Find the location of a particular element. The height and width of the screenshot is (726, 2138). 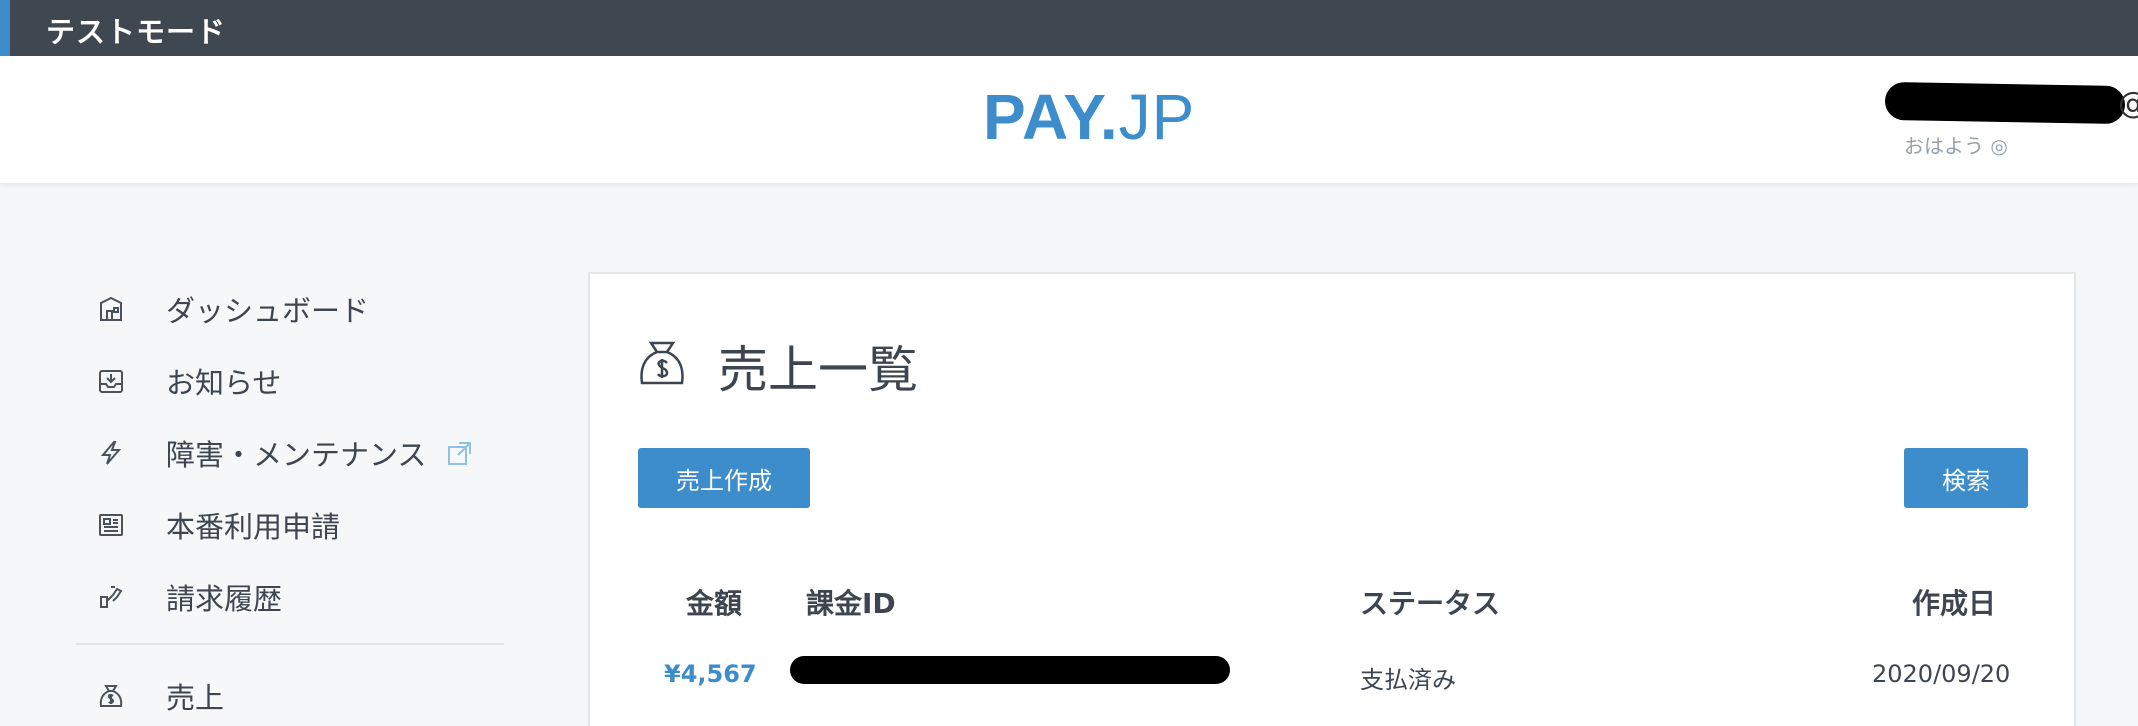

user-at-symbol: @ is located at coordinates (2128, 103).